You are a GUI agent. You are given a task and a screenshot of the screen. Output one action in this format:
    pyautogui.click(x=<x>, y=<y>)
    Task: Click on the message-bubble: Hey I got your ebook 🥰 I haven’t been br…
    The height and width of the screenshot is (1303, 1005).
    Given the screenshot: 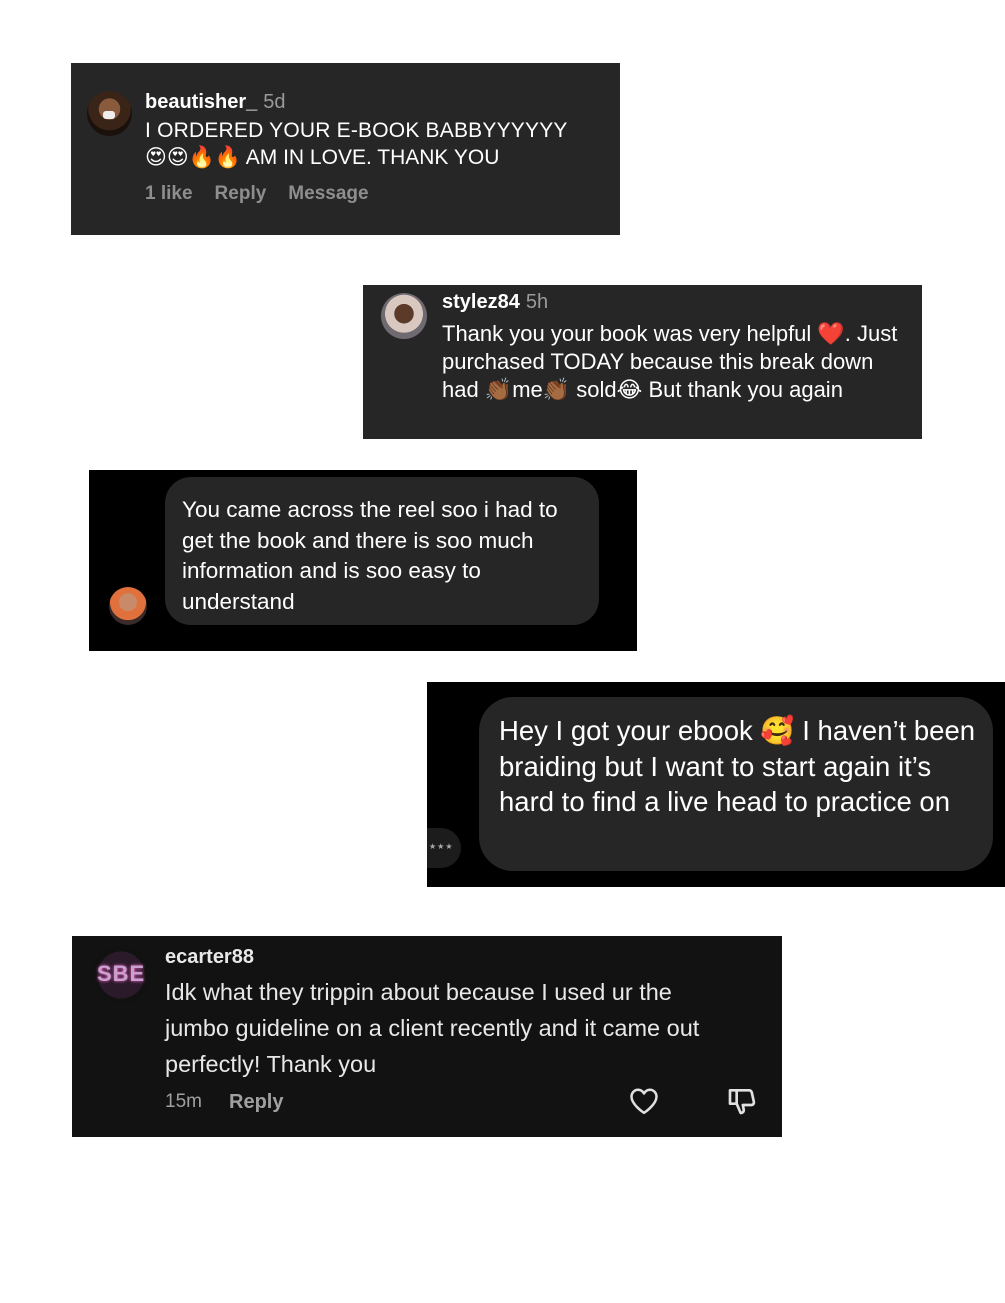 What is the action you would take?
    pyautogui.click(x=736, y=784)
    